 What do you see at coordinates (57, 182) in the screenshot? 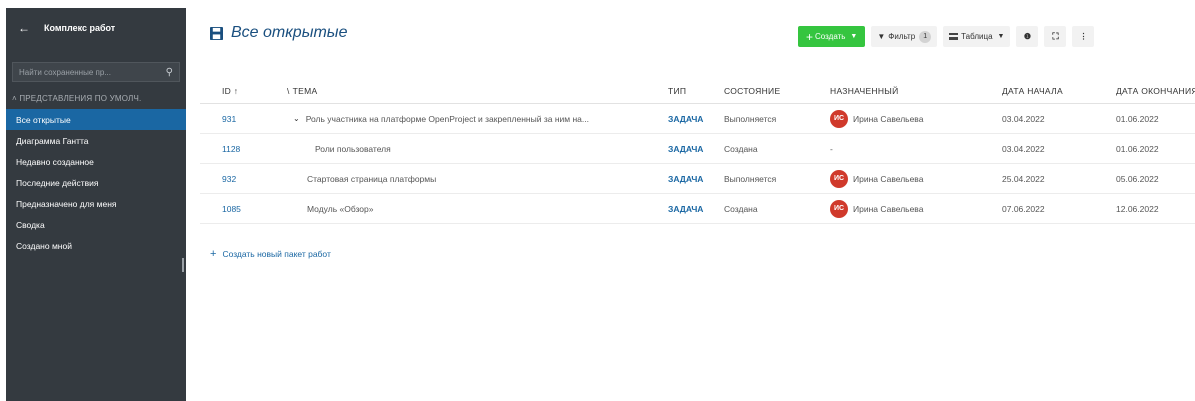
I see `sidebar-item-label: Последние действия` at bounding box center [57, 182].